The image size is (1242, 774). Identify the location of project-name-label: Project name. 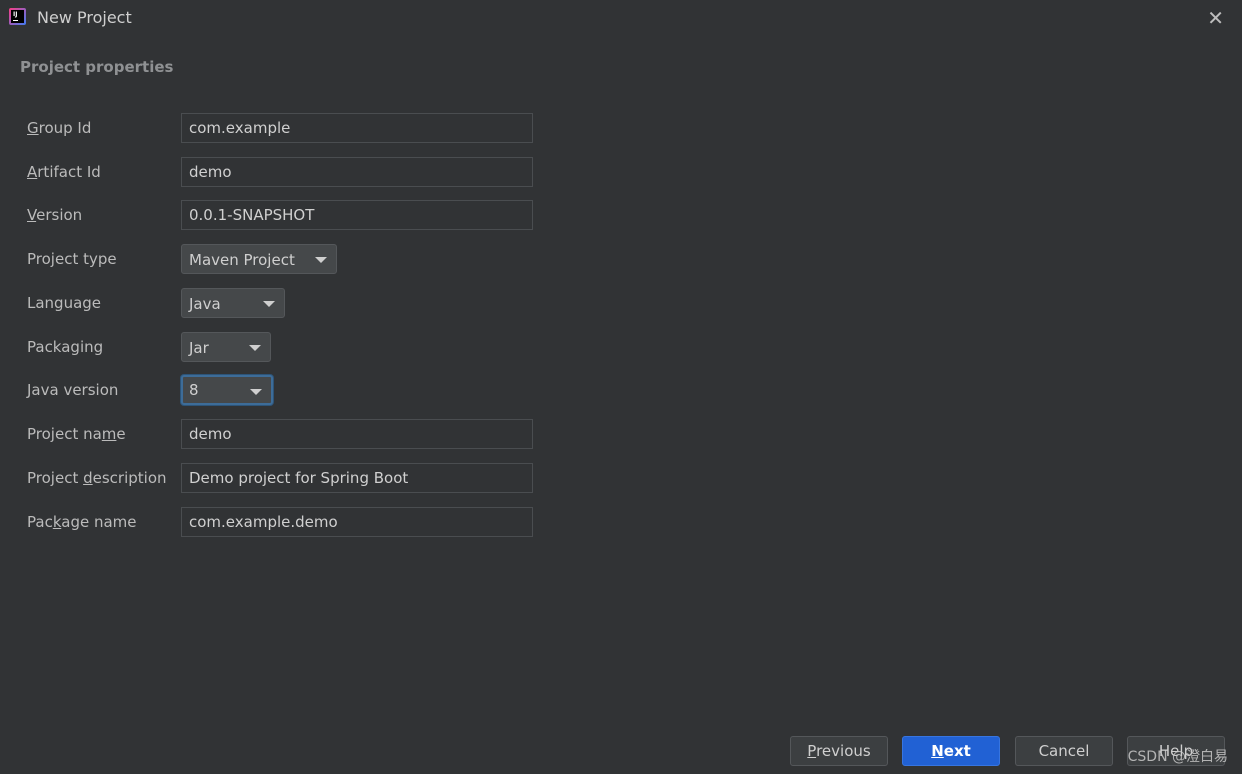
(76, 434).